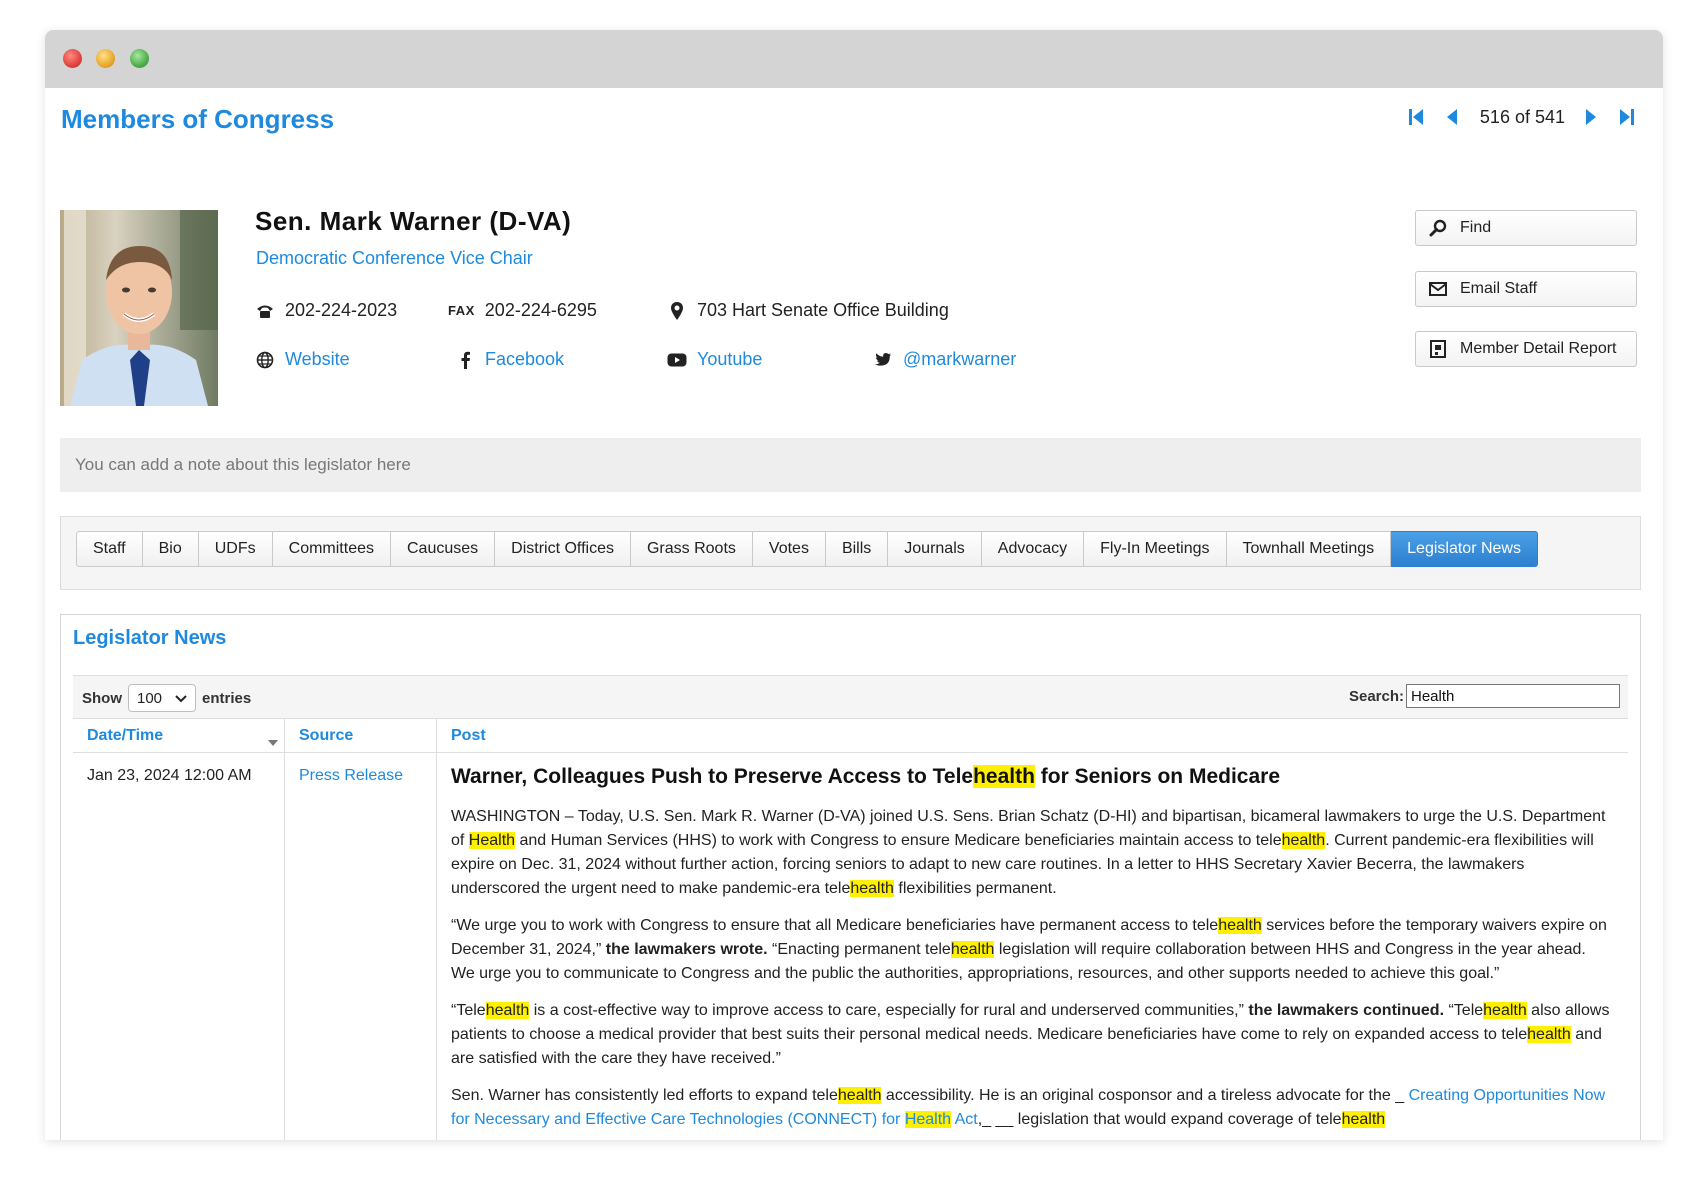  Describe the element at coordinates (959, 359) in the screenshot. I see `twitter-link: @markwarner` at that location.